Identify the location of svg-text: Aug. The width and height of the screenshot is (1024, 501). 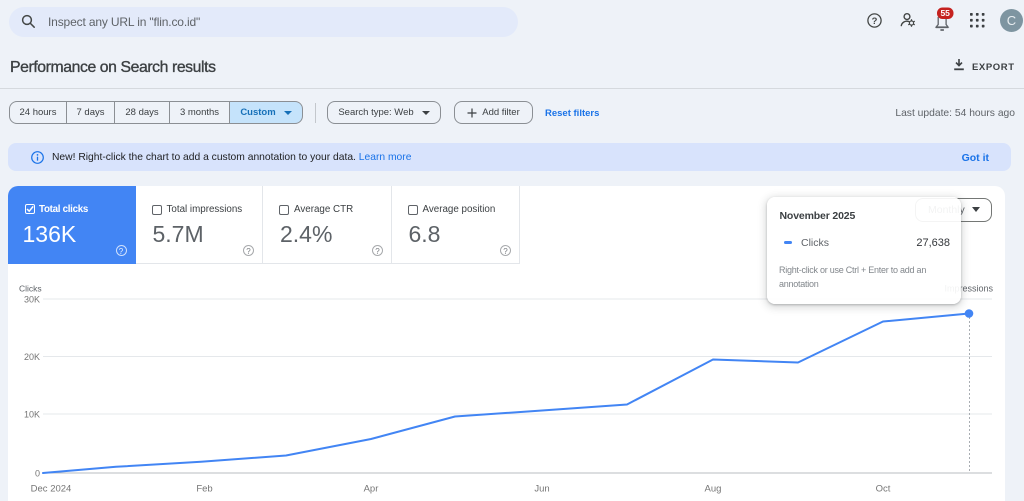
(713, 488).